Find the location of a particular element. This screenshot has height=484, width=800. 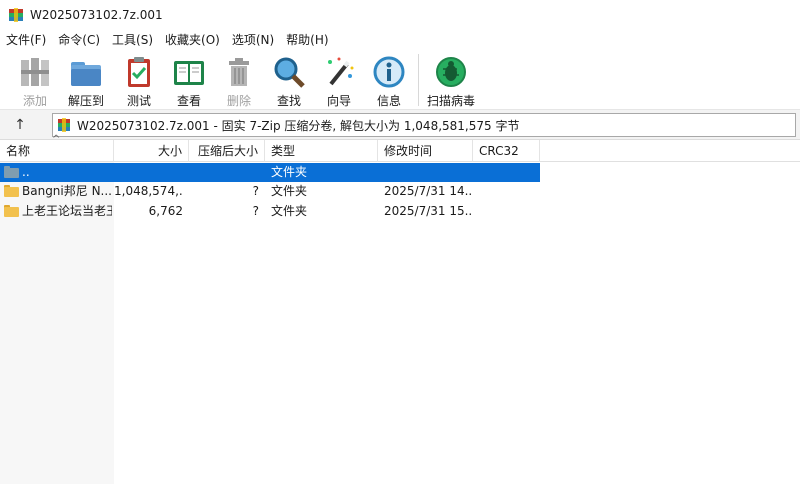

parent-folder-icon is located at coordinates (11, 172).